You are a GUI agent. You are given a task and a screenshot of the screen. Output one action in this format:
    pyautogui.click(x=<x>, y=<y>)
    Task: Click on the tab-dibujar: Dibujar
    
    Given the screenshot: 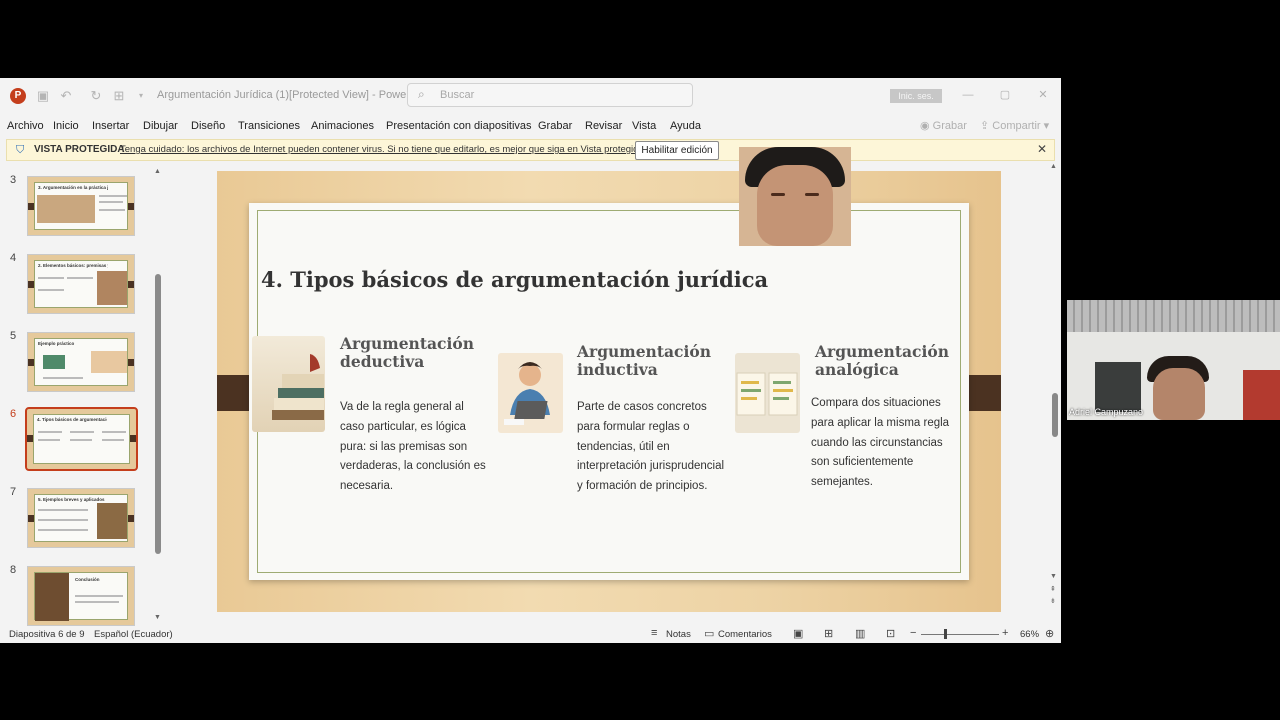 What is the action you would take?
    pyautogui.click(x=160, y=126)
    